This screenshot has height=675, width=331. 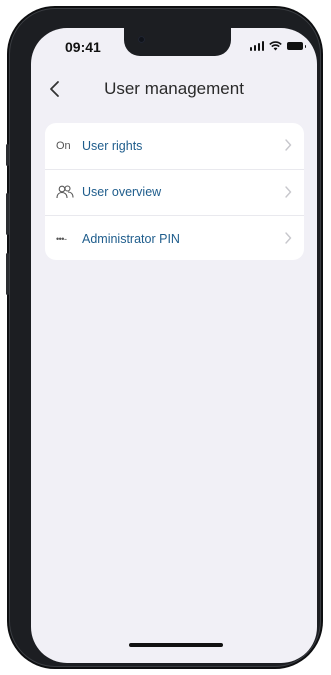 I want to click on page-title: User management, so click(x=174, y=88).